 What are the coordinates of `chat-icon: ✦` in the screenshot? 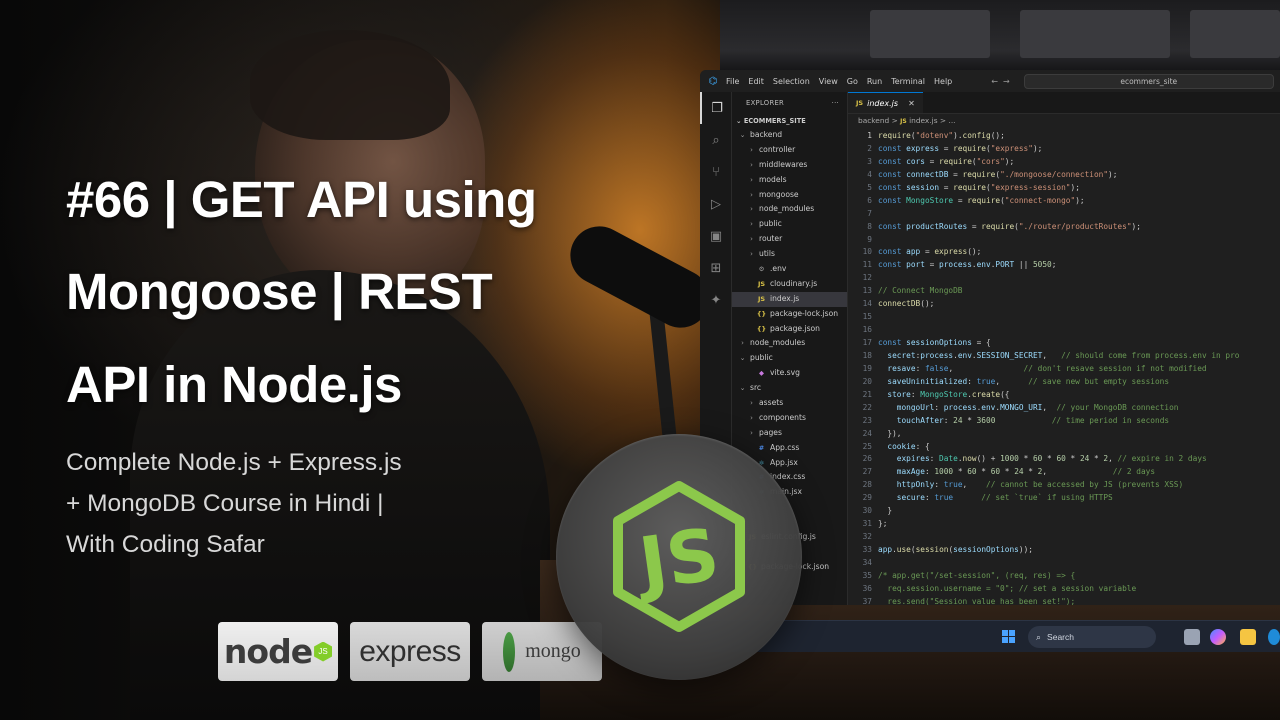 It's located at (716, 300).